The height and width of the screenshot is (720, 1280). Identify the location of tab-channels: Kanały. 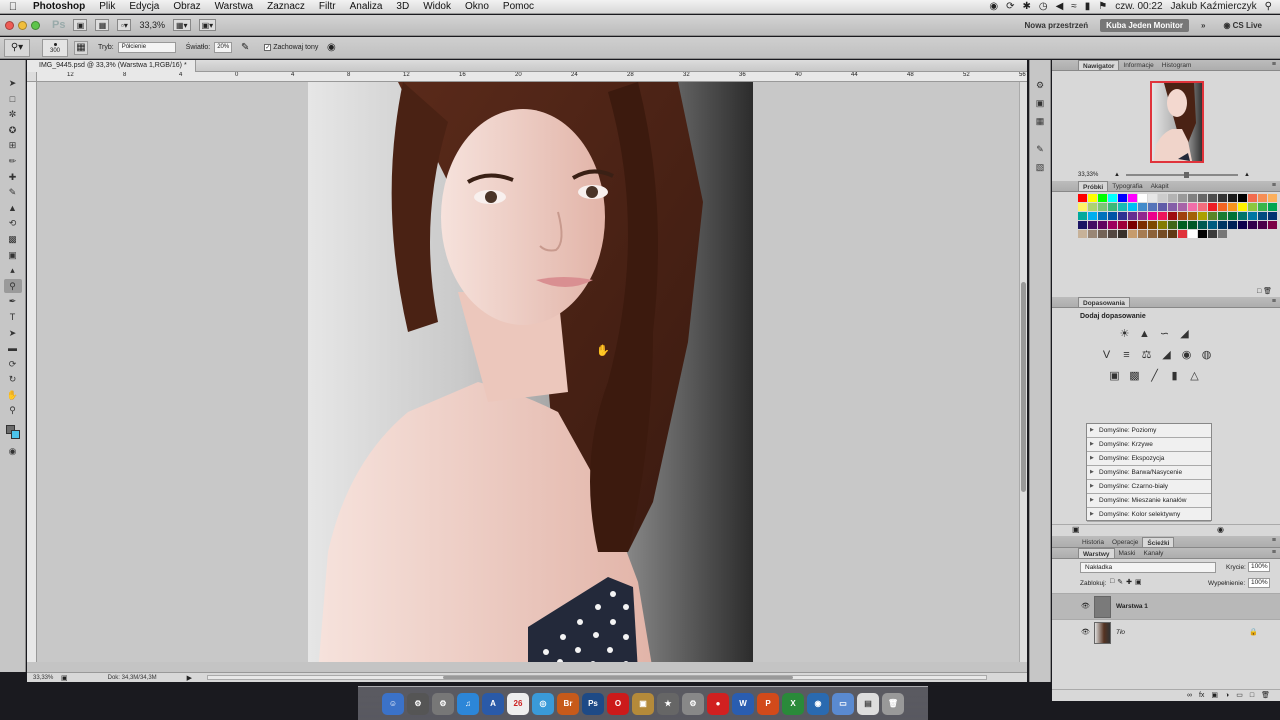
(1153, 553).